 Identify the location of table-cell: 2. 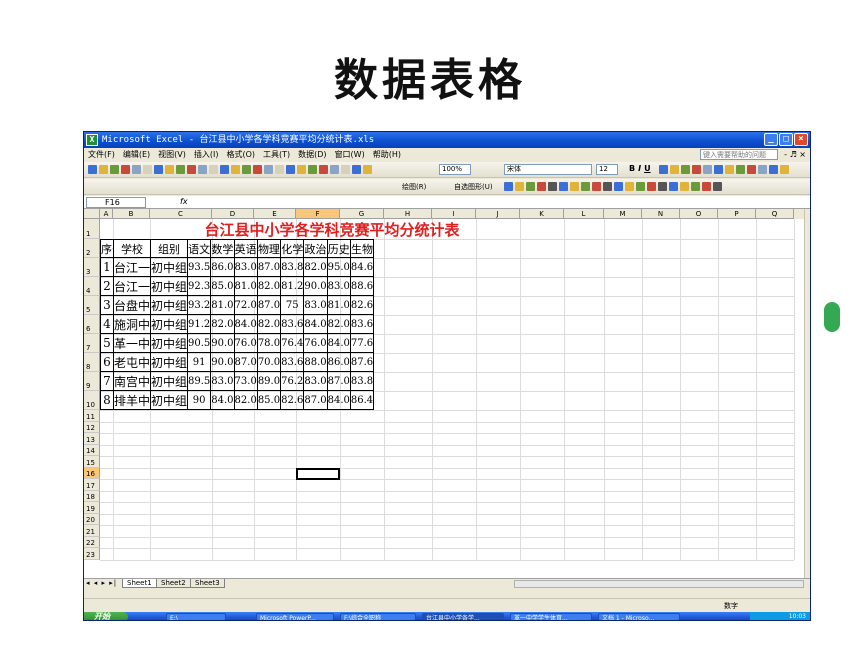
(107, 286).